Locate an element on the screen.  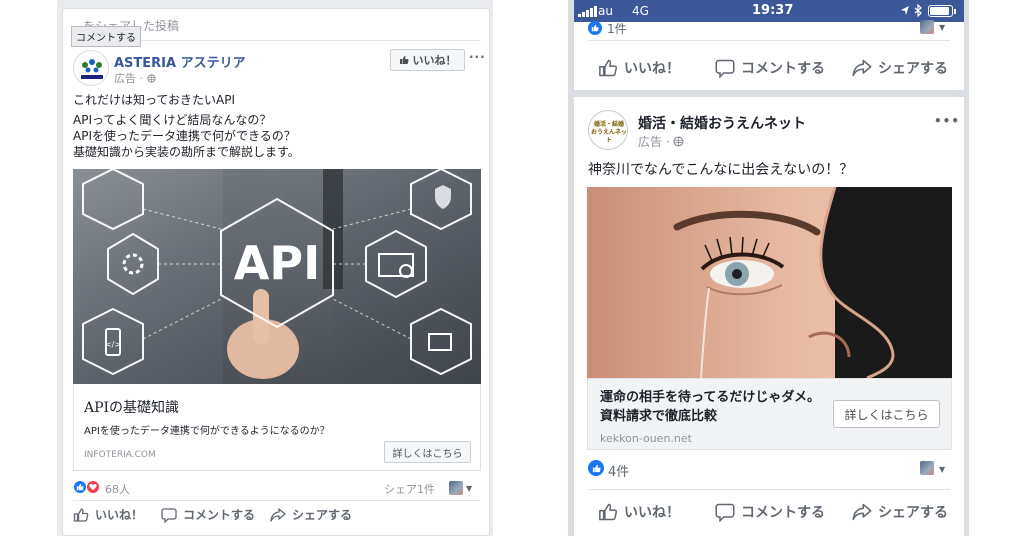
battery-icon is located at coordinates (942, 11).